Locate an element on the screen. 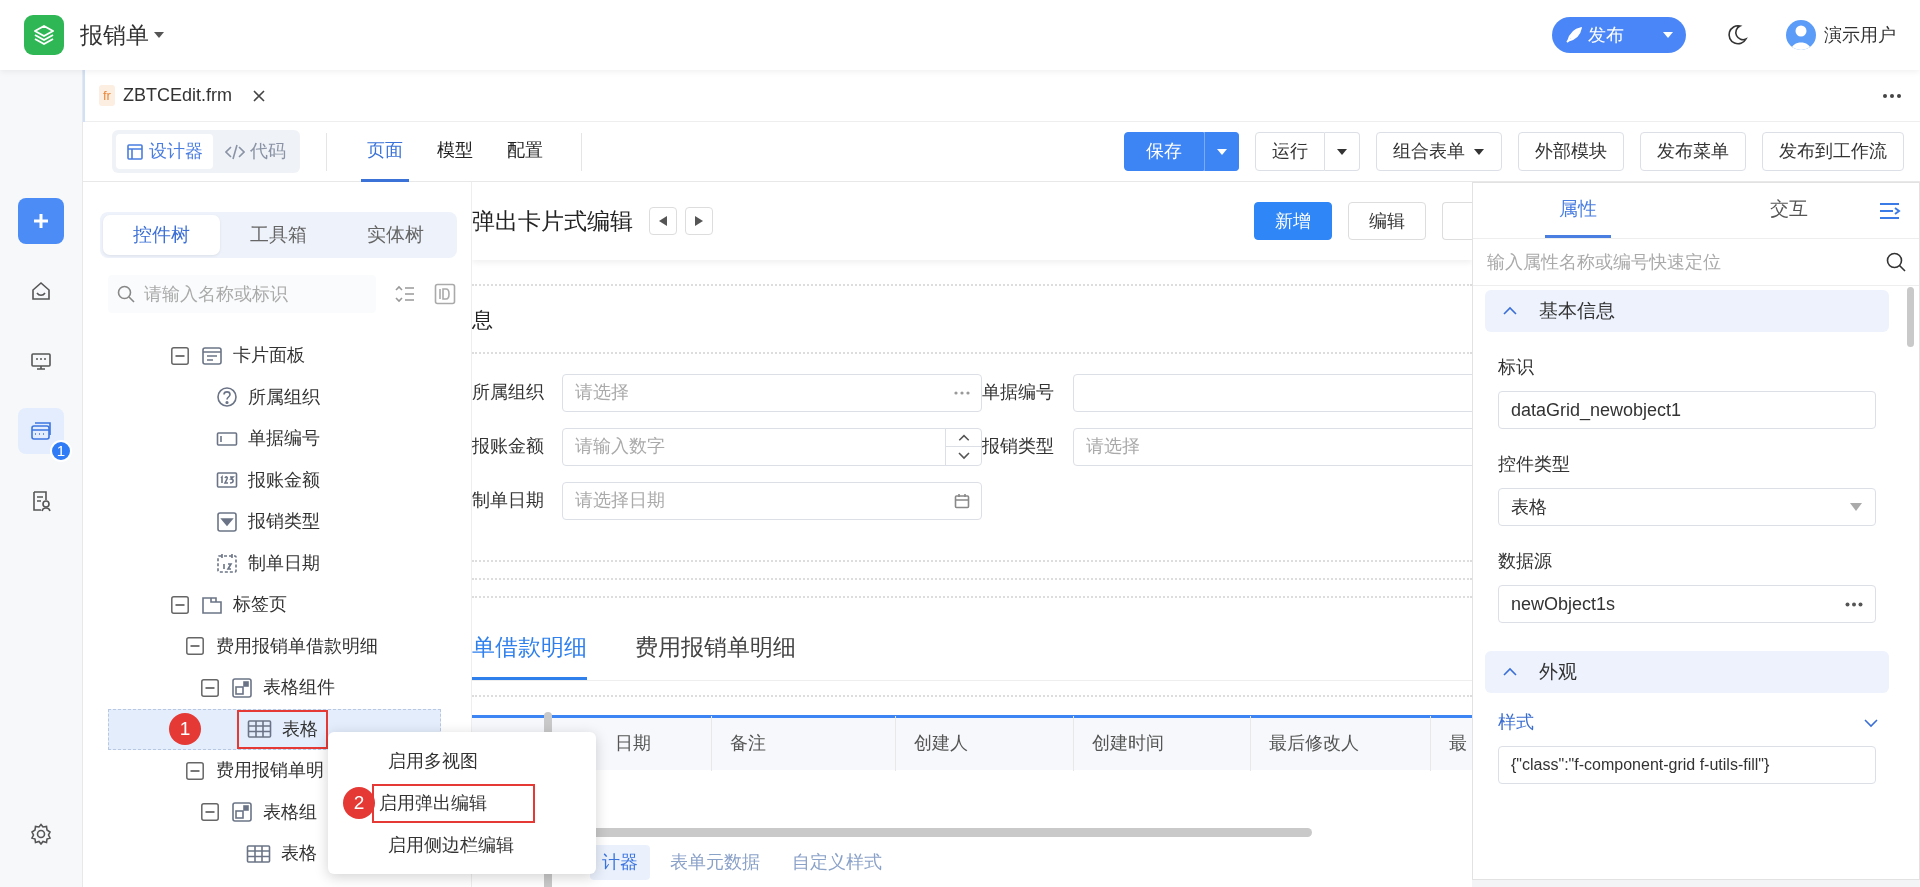  view-tab: 模型 is located at coordinates (455, 151).